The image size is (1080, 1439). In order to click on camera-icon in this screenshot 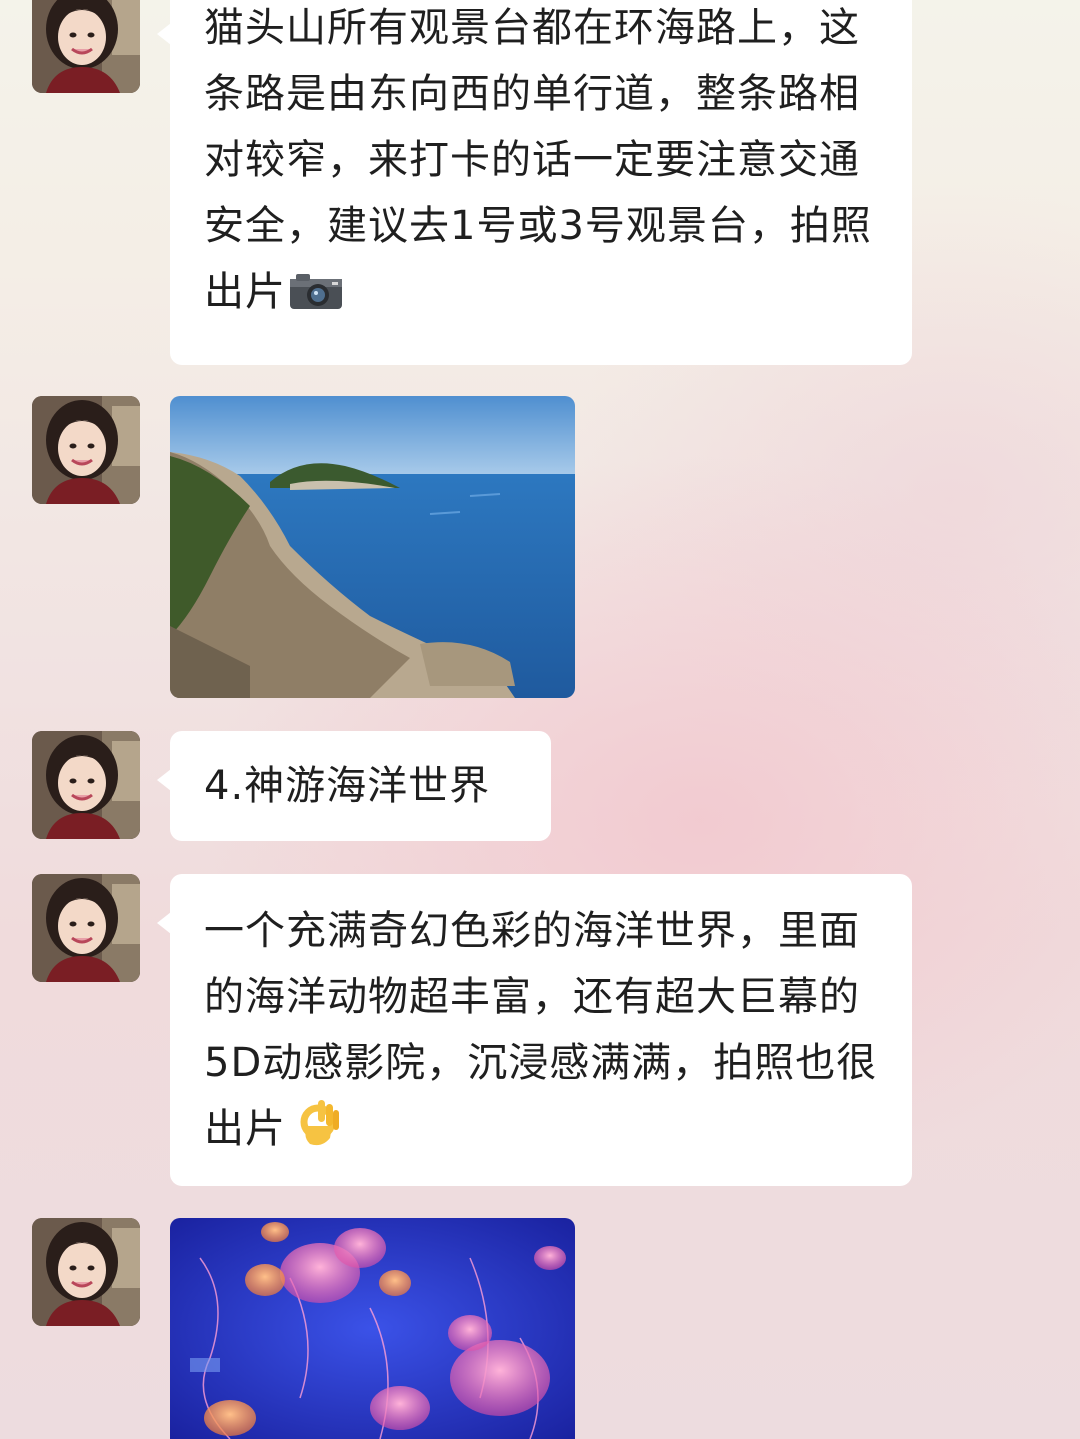, I will do `click(316, 298)`.